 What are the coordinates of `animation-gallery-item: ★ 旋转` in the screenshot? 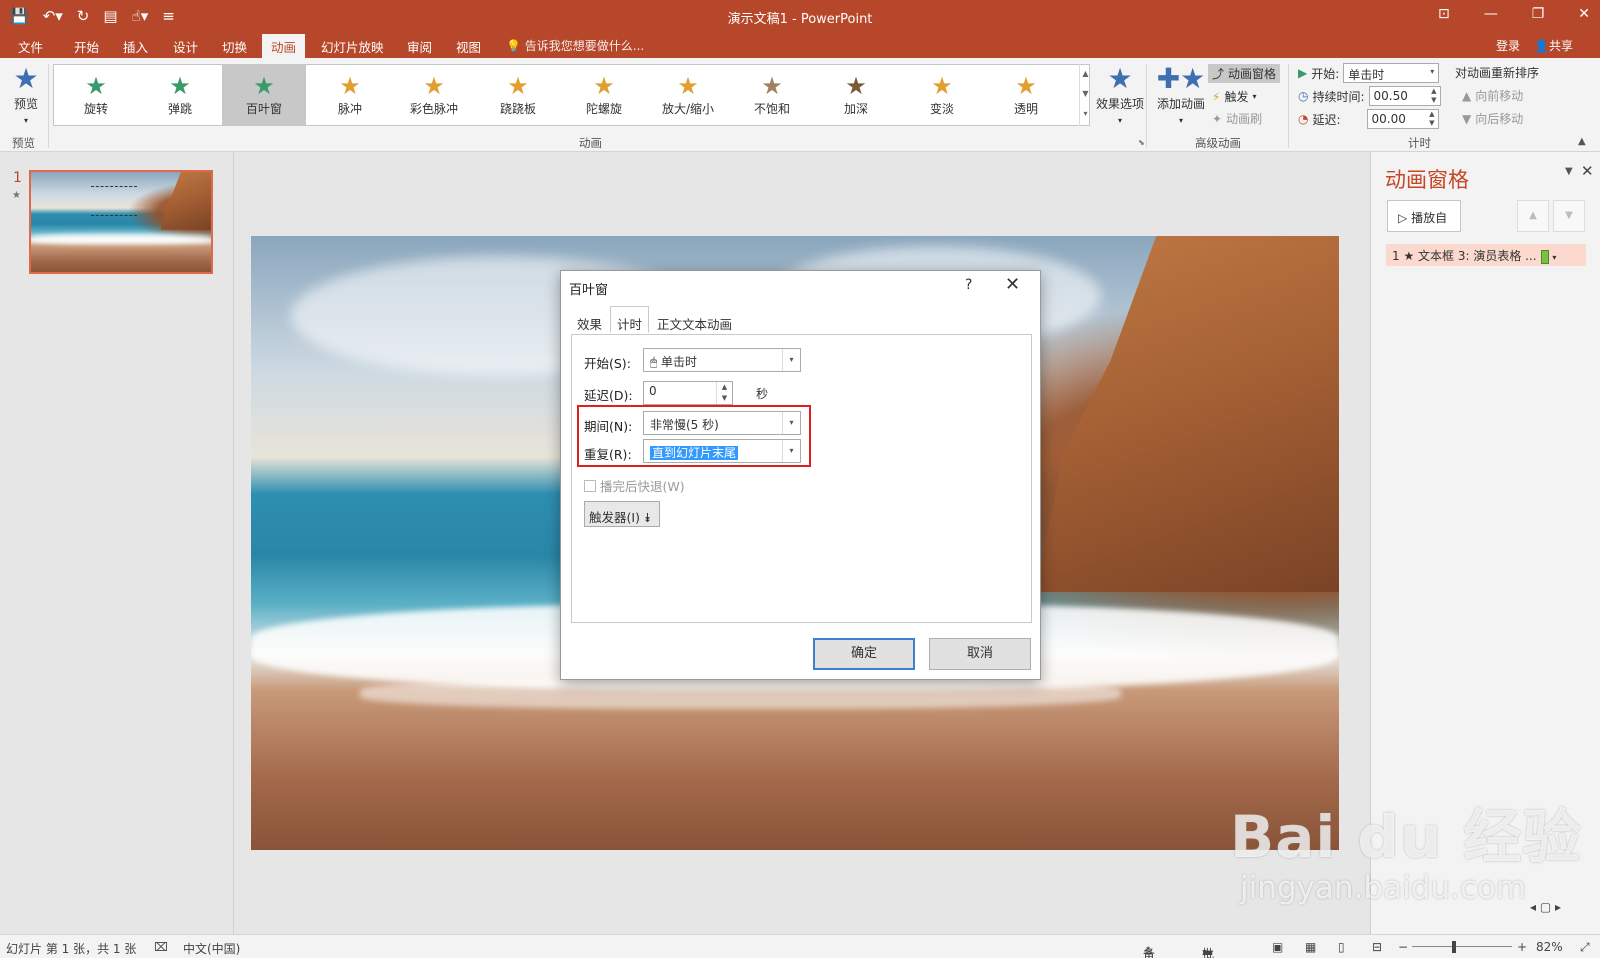 It's located at (96, 95).